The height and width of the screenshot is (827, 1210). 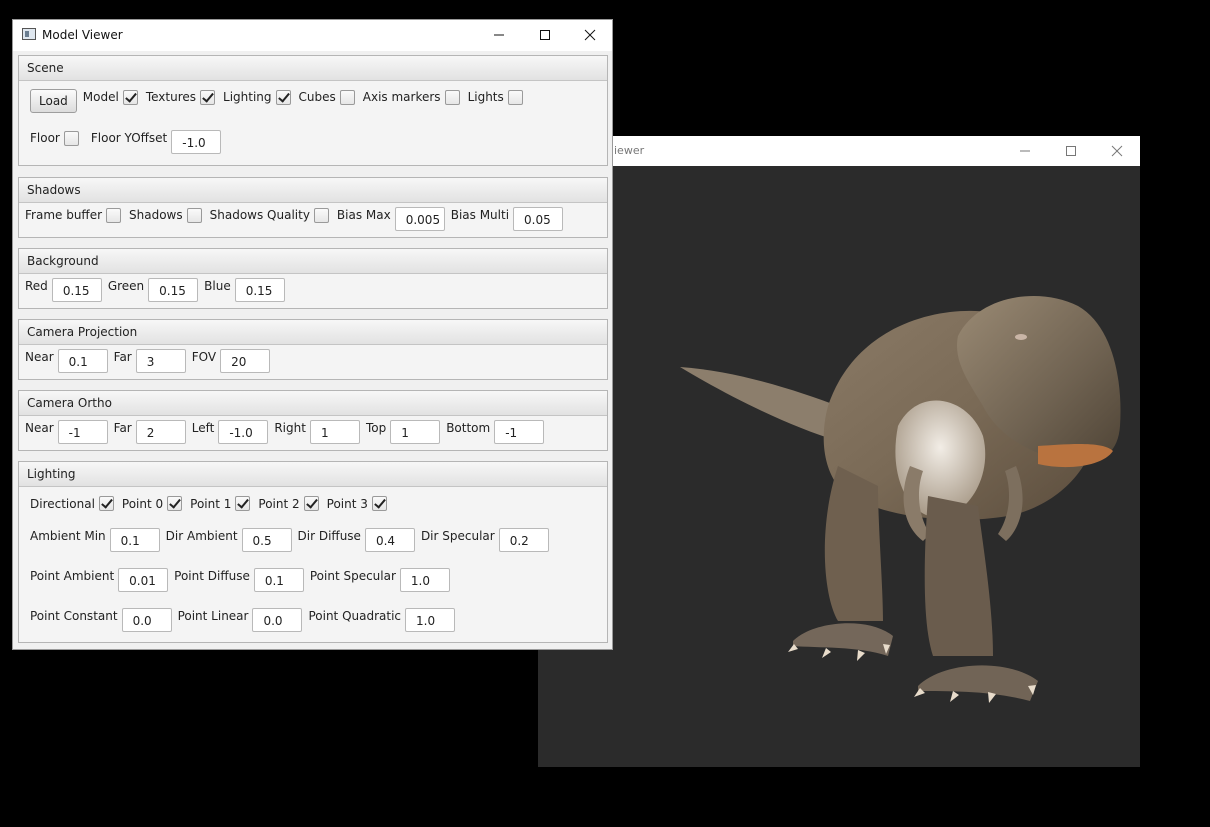 I want to click on viewer-titlebar: iewer, so click(x=839, y=151).